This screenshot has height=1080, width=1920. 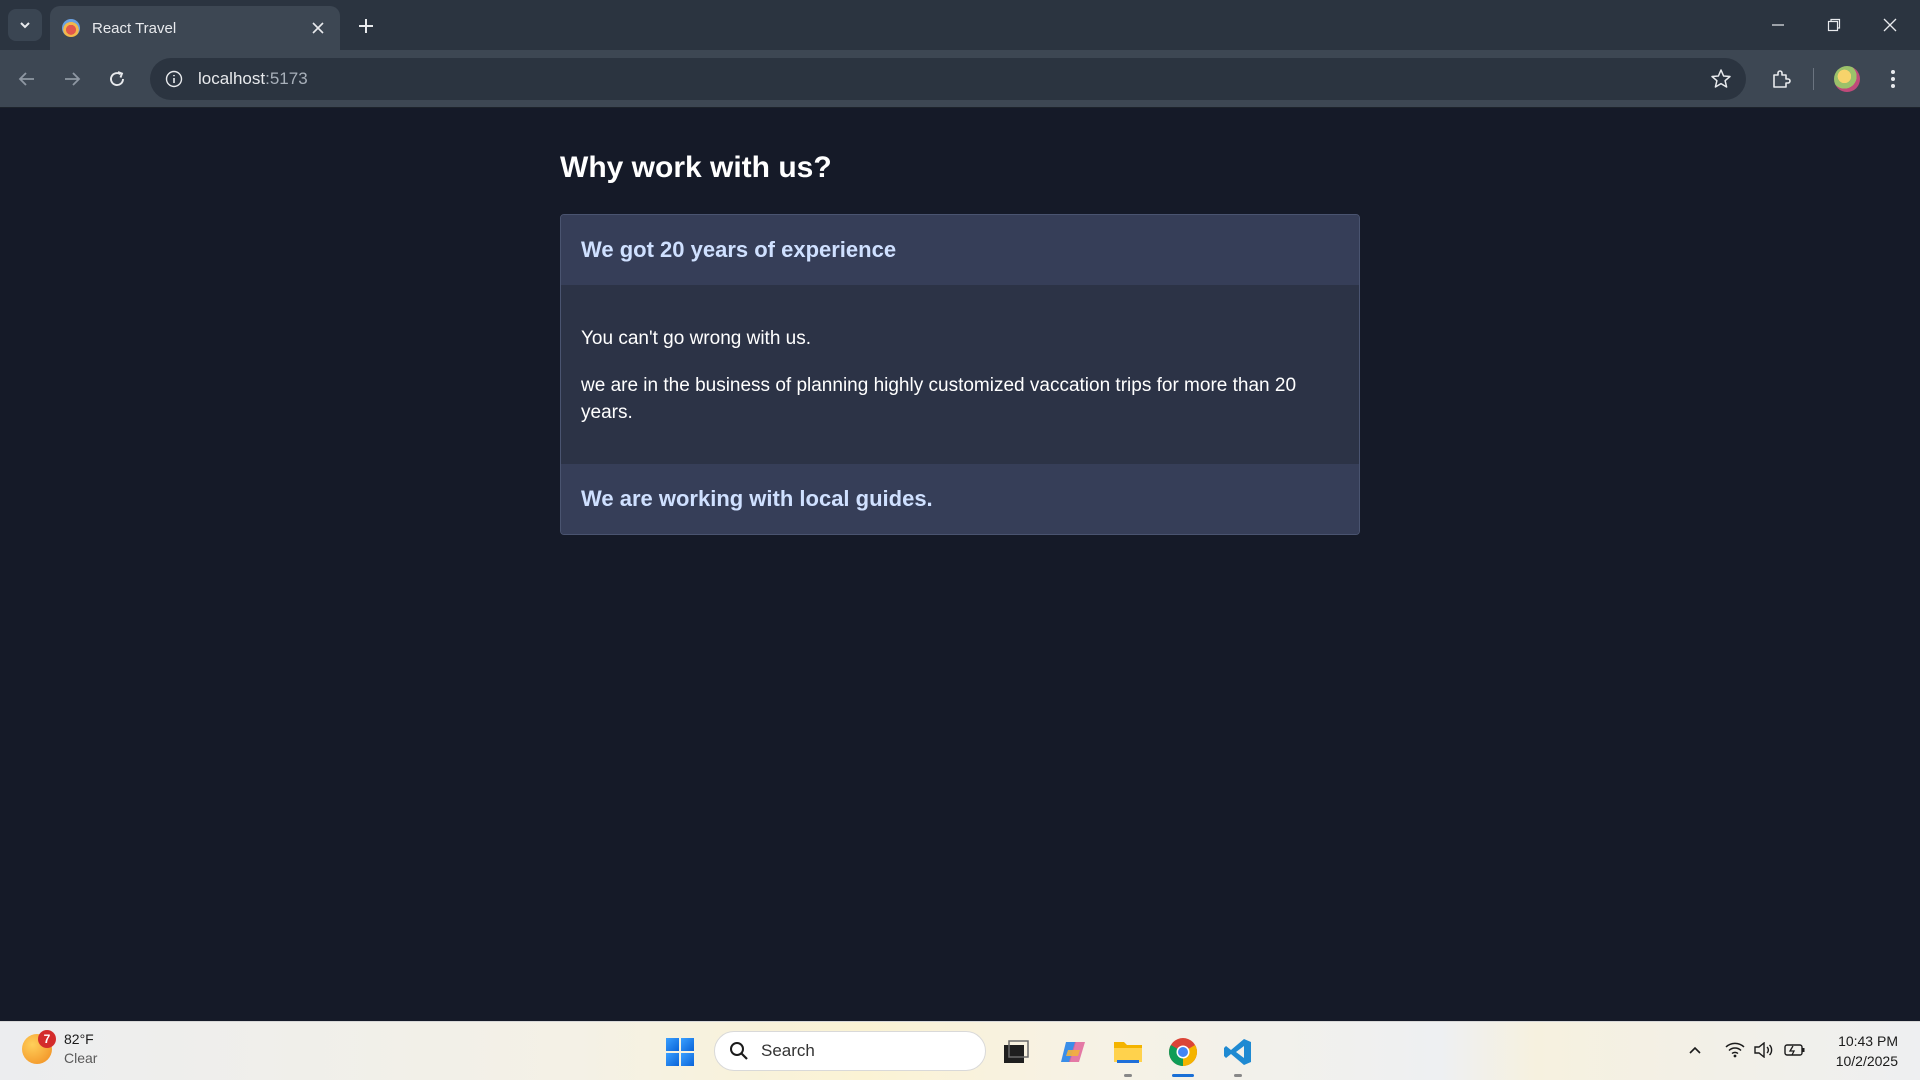 I want to click on copilot-icon, so click(x=1073, y=1052).